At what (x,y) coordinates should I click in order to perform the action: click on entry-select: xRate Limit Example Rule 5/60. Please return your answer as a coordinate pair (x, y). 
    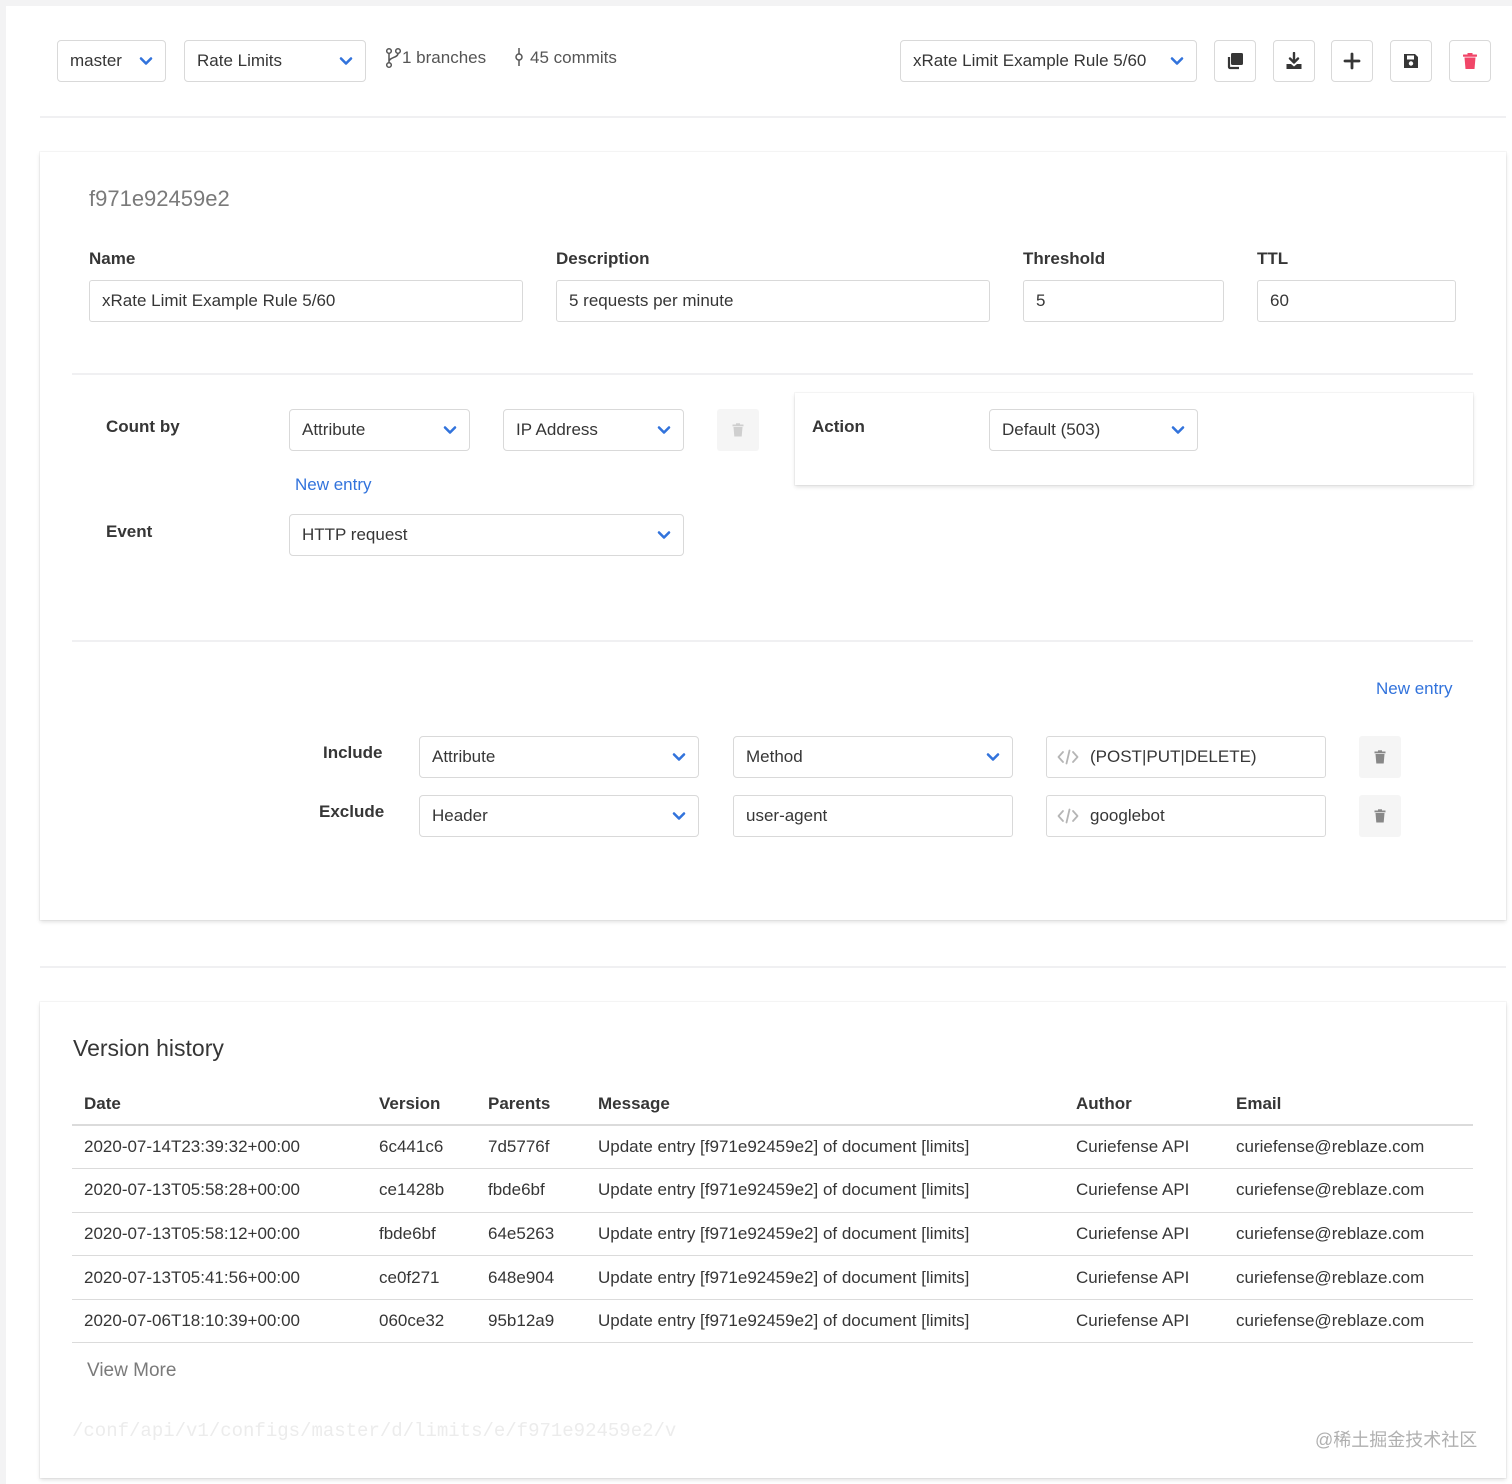
    Looking at the image, I should click on (1048, 61).